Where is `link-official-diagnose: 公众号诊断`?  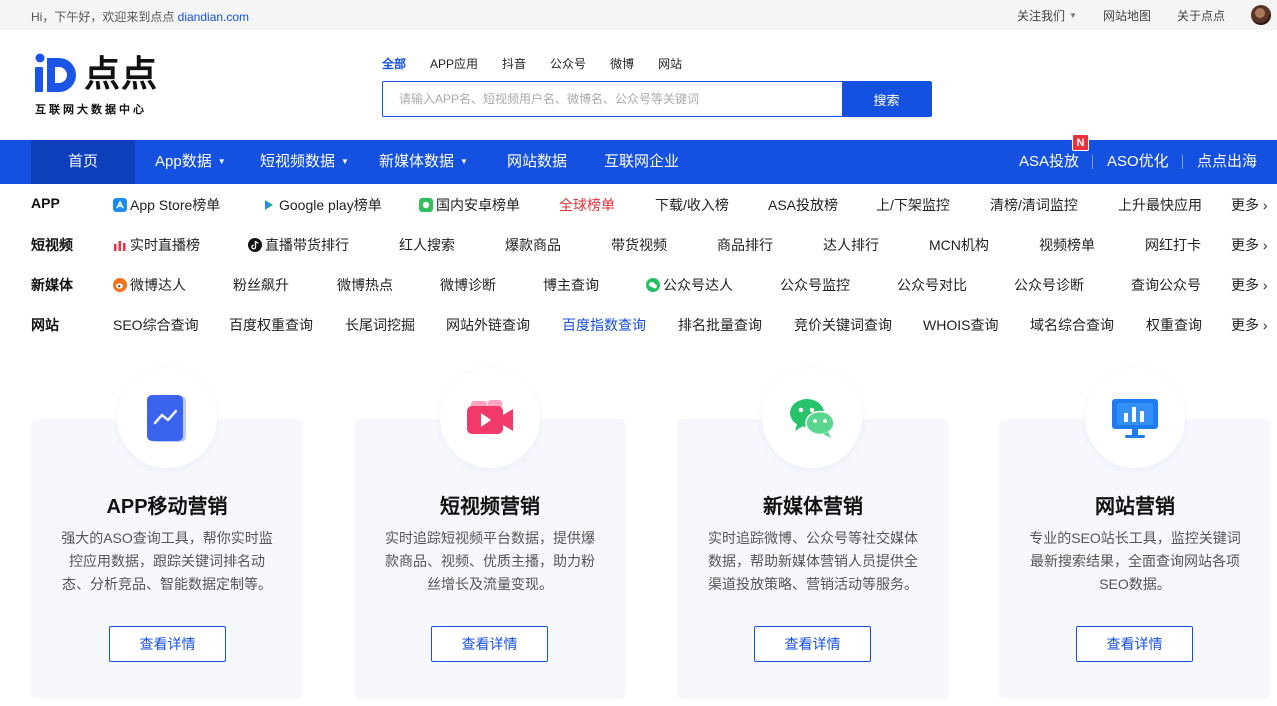 link-official-diagnose: 公众号诊断 is located at coordinates (1049, 285).